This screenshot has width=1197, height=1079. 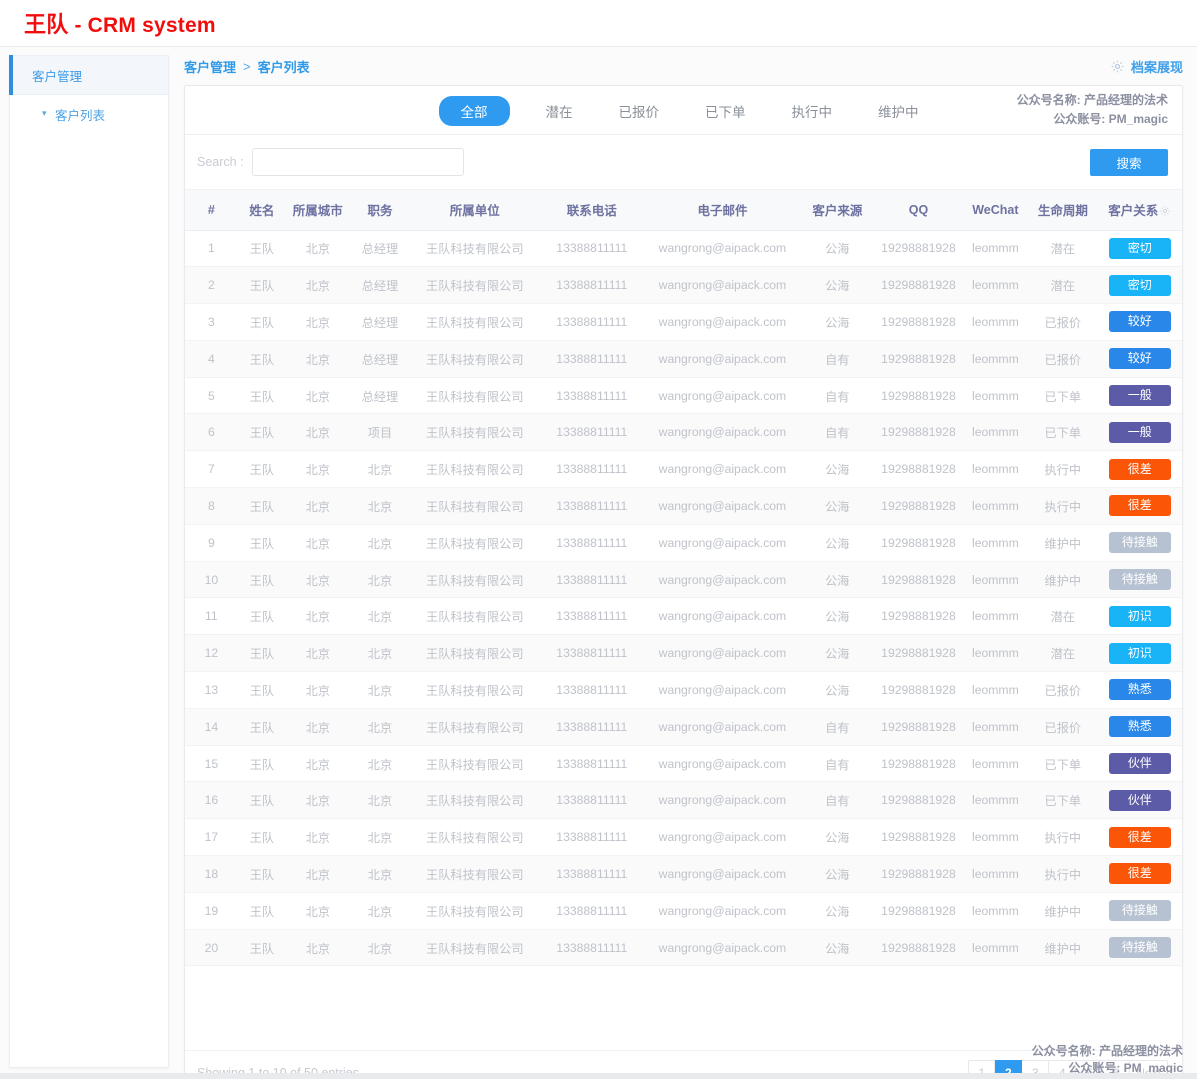 I want to click on tab-2: 已报价, so click(x=639, y=111).